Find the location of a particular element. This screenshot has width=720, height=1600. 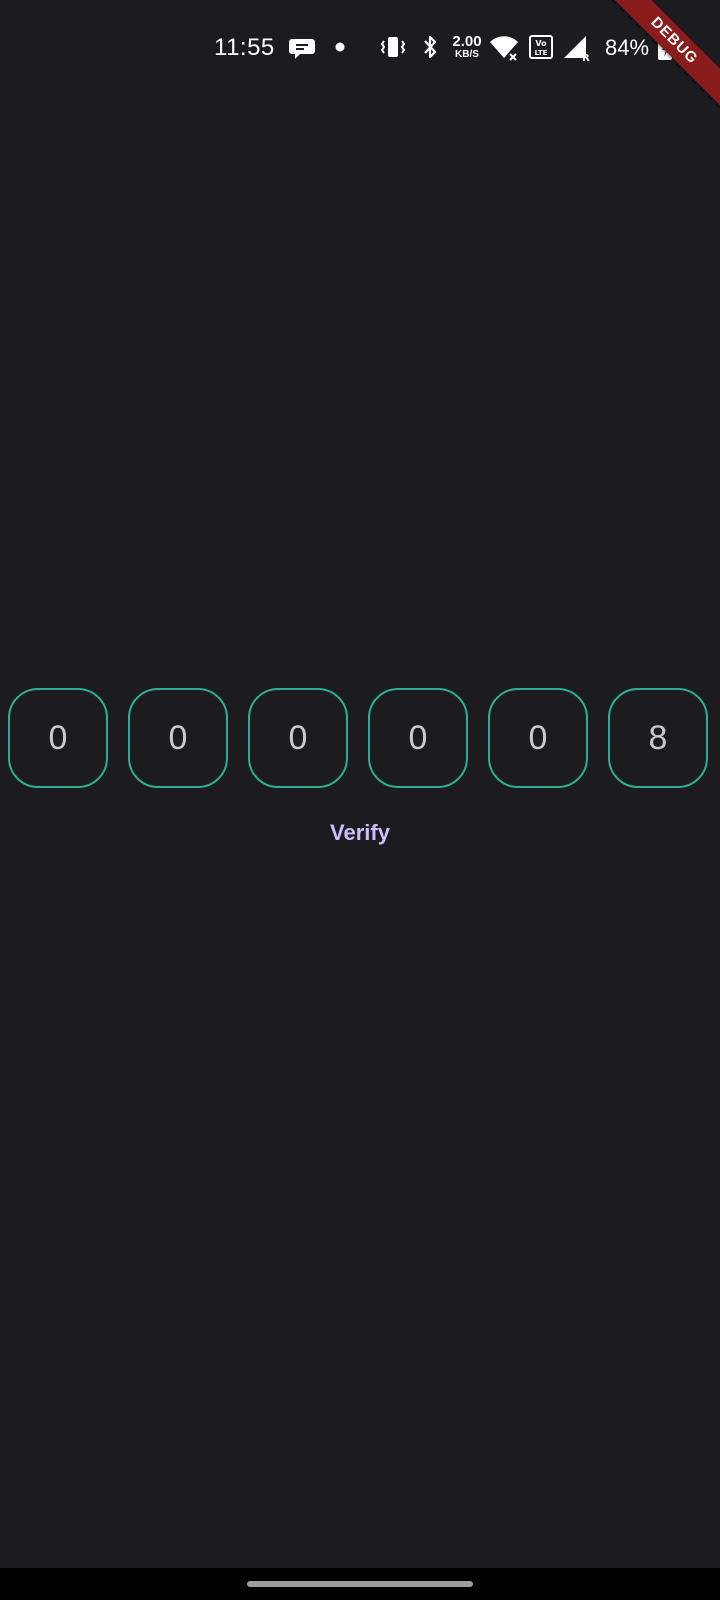

network-speed: 2.00 KB/S is located at coordinates (467, 47).